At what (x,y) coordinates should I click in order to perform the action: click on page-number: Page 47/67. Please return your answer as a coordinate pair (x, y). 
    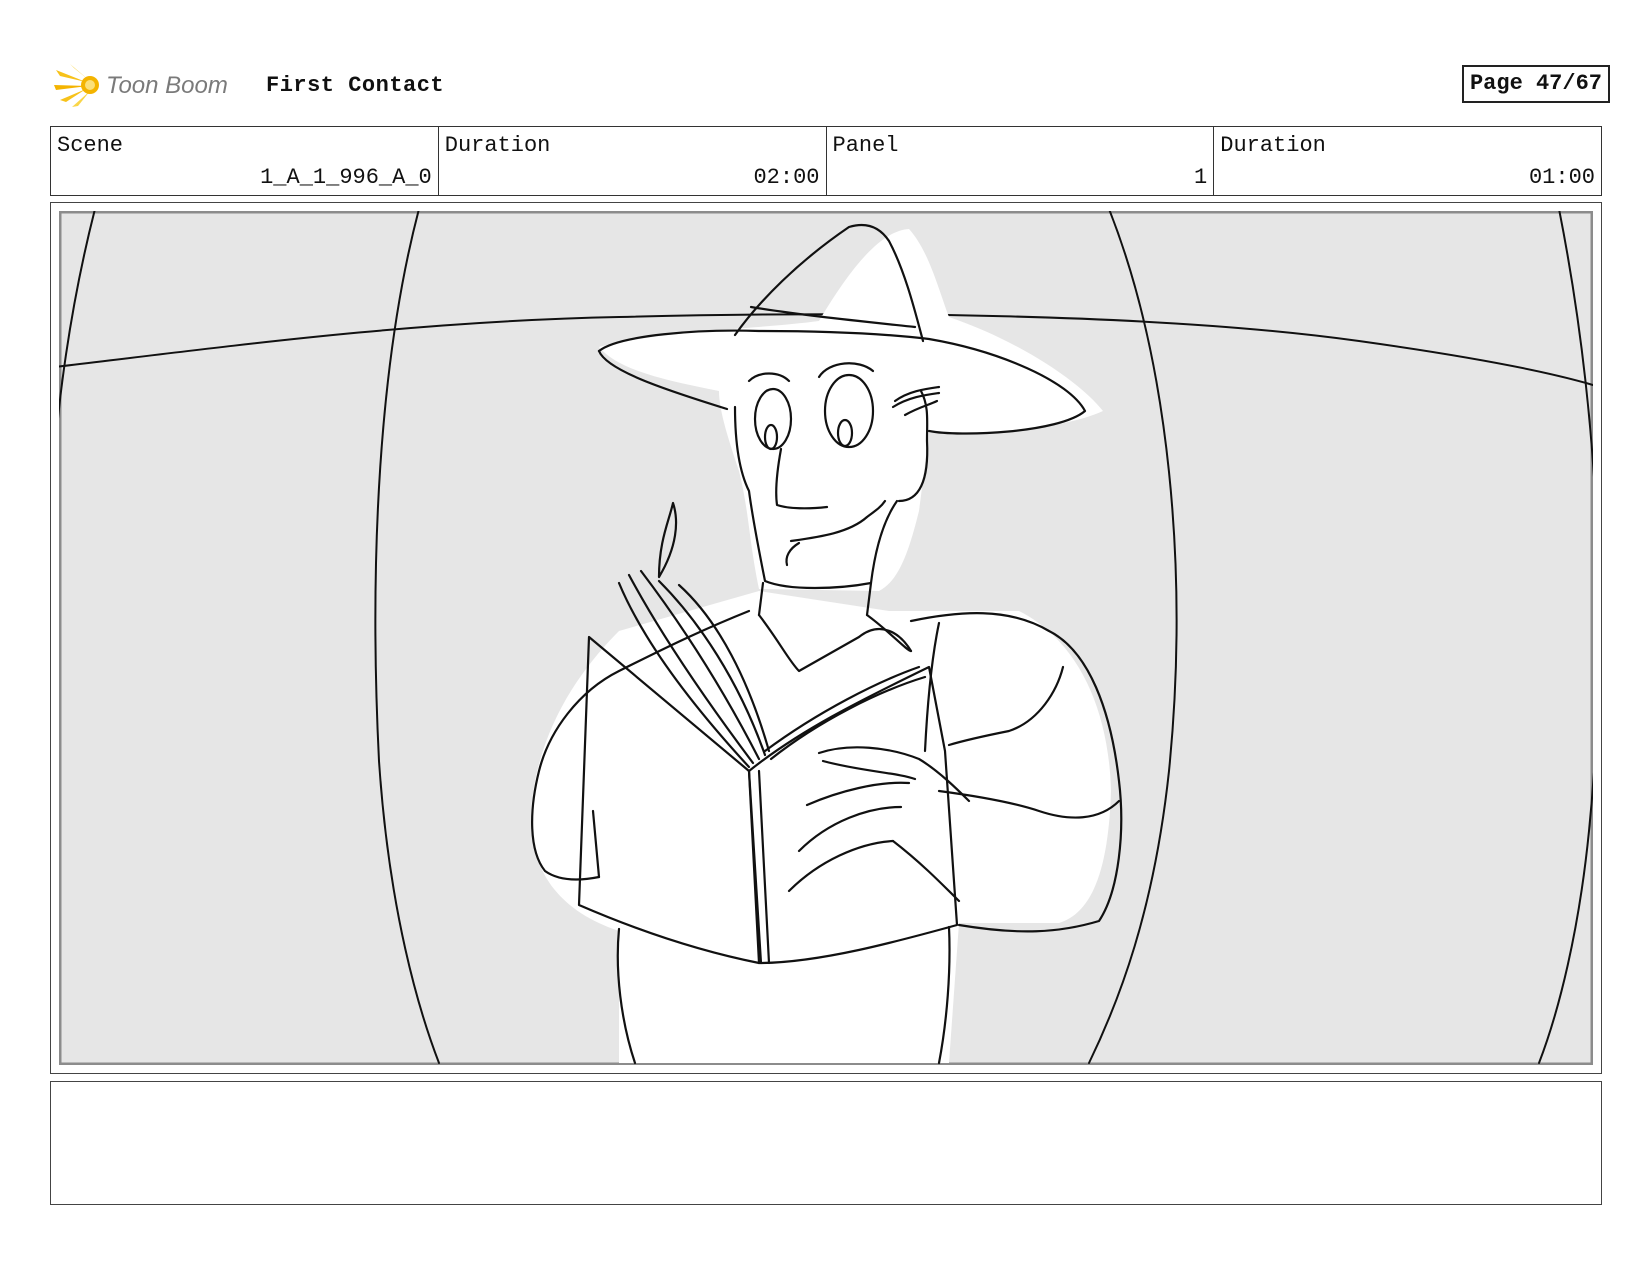
    Looking at the image, I should click on (1535, 84).